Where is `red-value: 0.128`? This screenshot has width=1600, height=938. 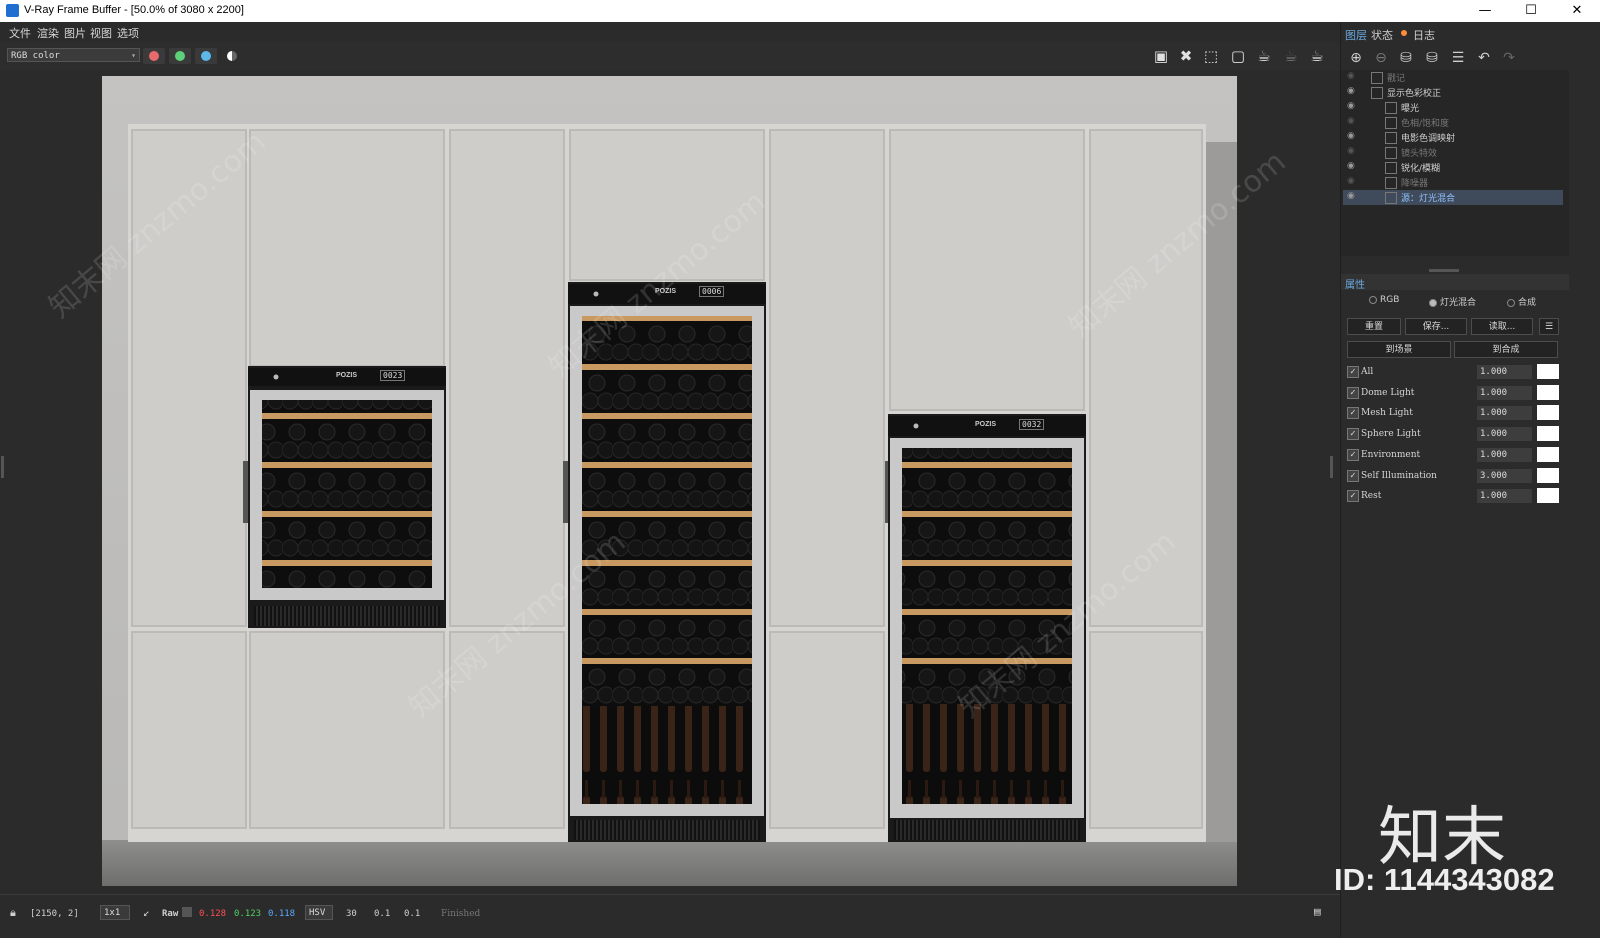 red-value: 0.128 is located at coordinates (213, 914).